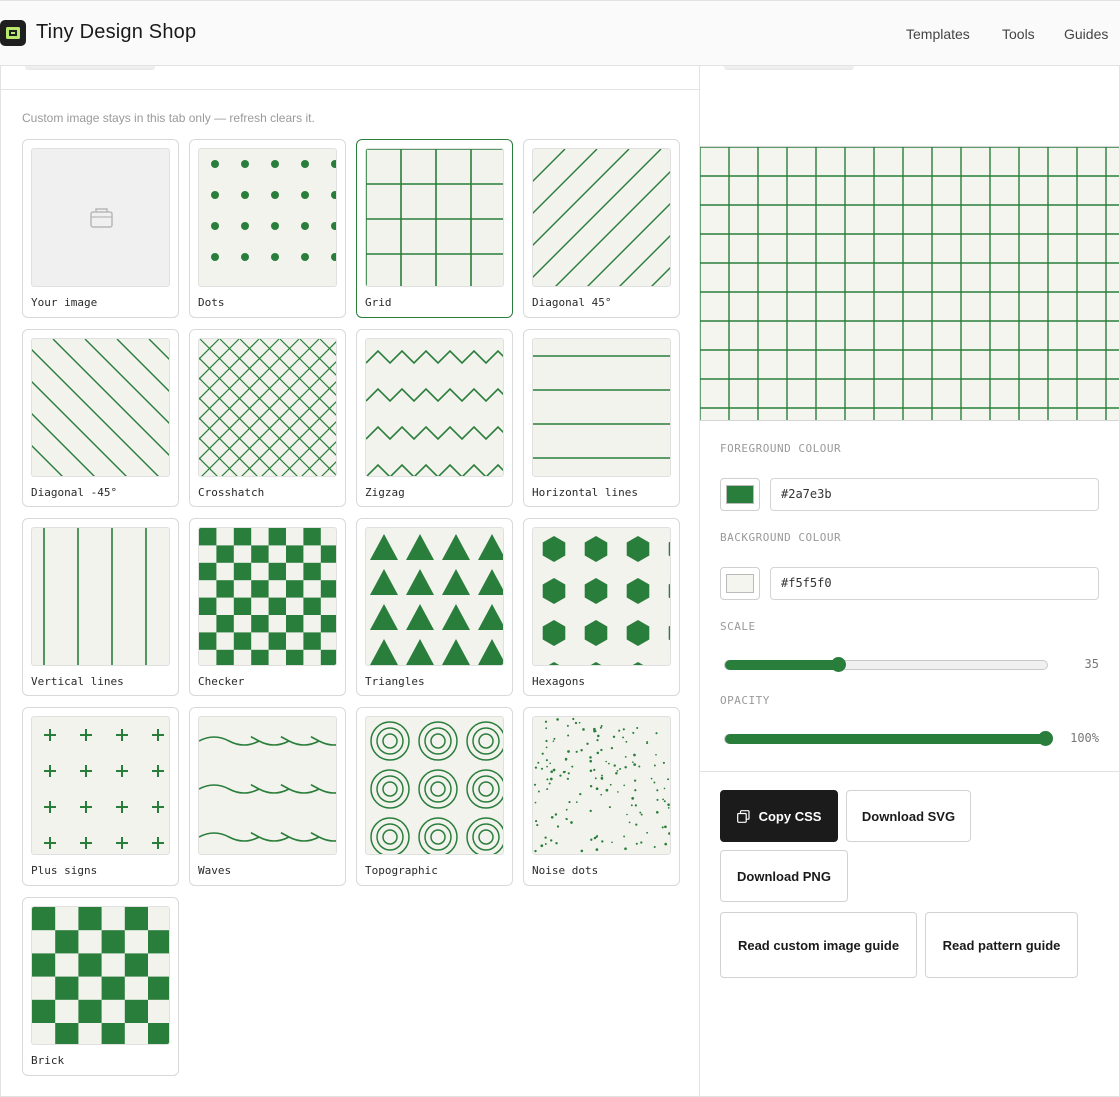  I want to click on pattern-tile-hexagons: Hexagons, so click(601, 607).